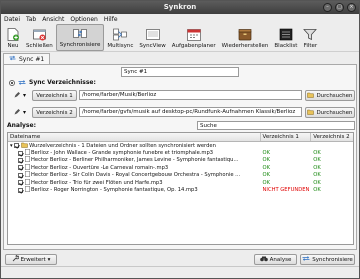 The width and height of the screenshot is (360, 279). What do you see at coordinates (15, 259) in the screenshot?
I see `wrench-icon` at bounding box center [15, 259].